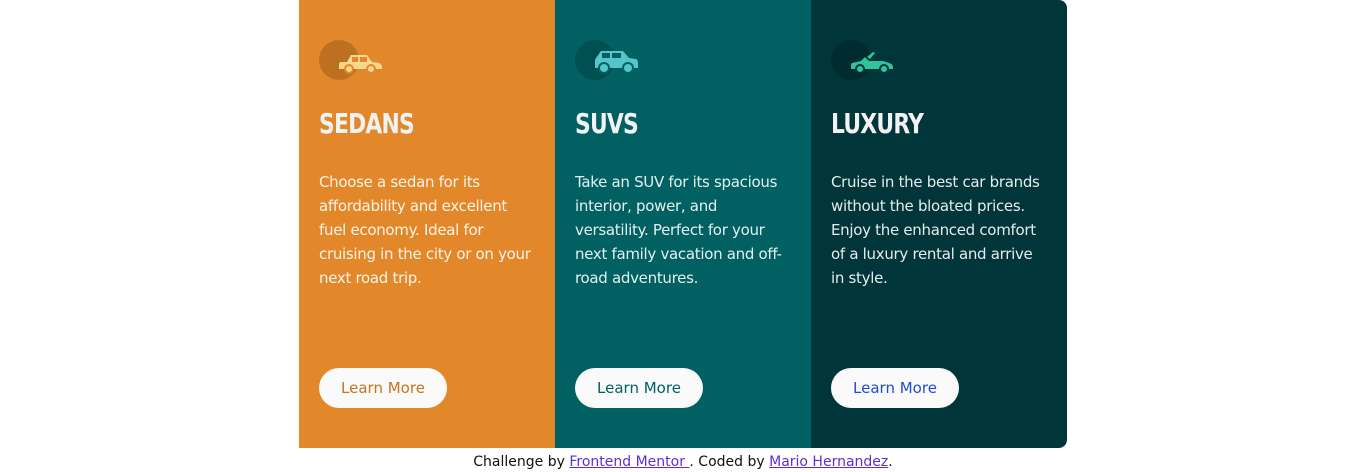 The image size is (1366, 472). What do you see at coordinates (607, 123) in the screenshot?
I see `card-title: SUVS` at bounding box center [607, 123].